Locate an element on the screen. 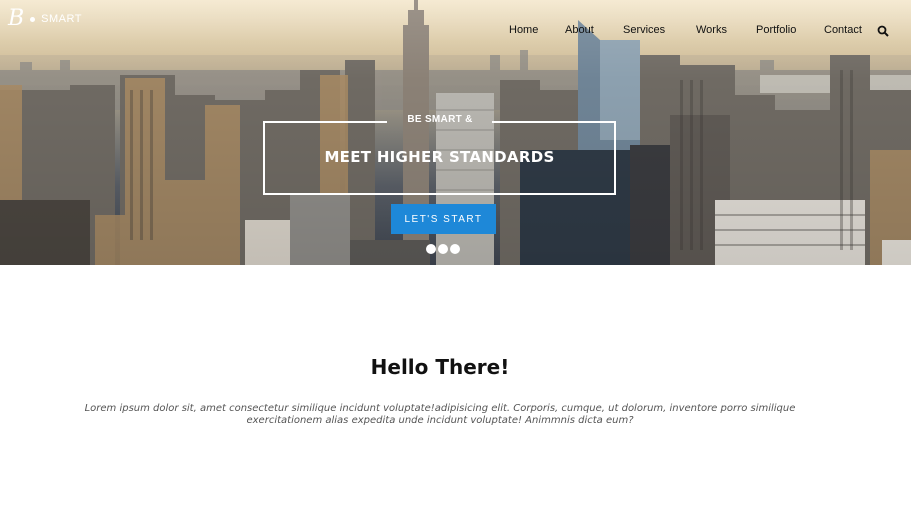  nav-item-portfolio: Portfolio is located at coordinates (776, 30).